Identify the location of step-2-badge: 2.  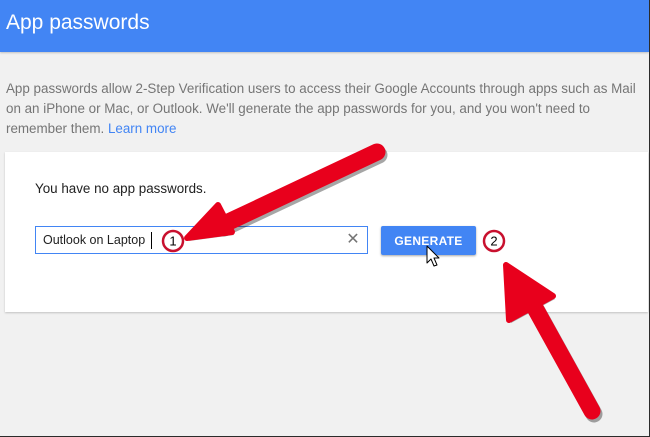
(494, 241).